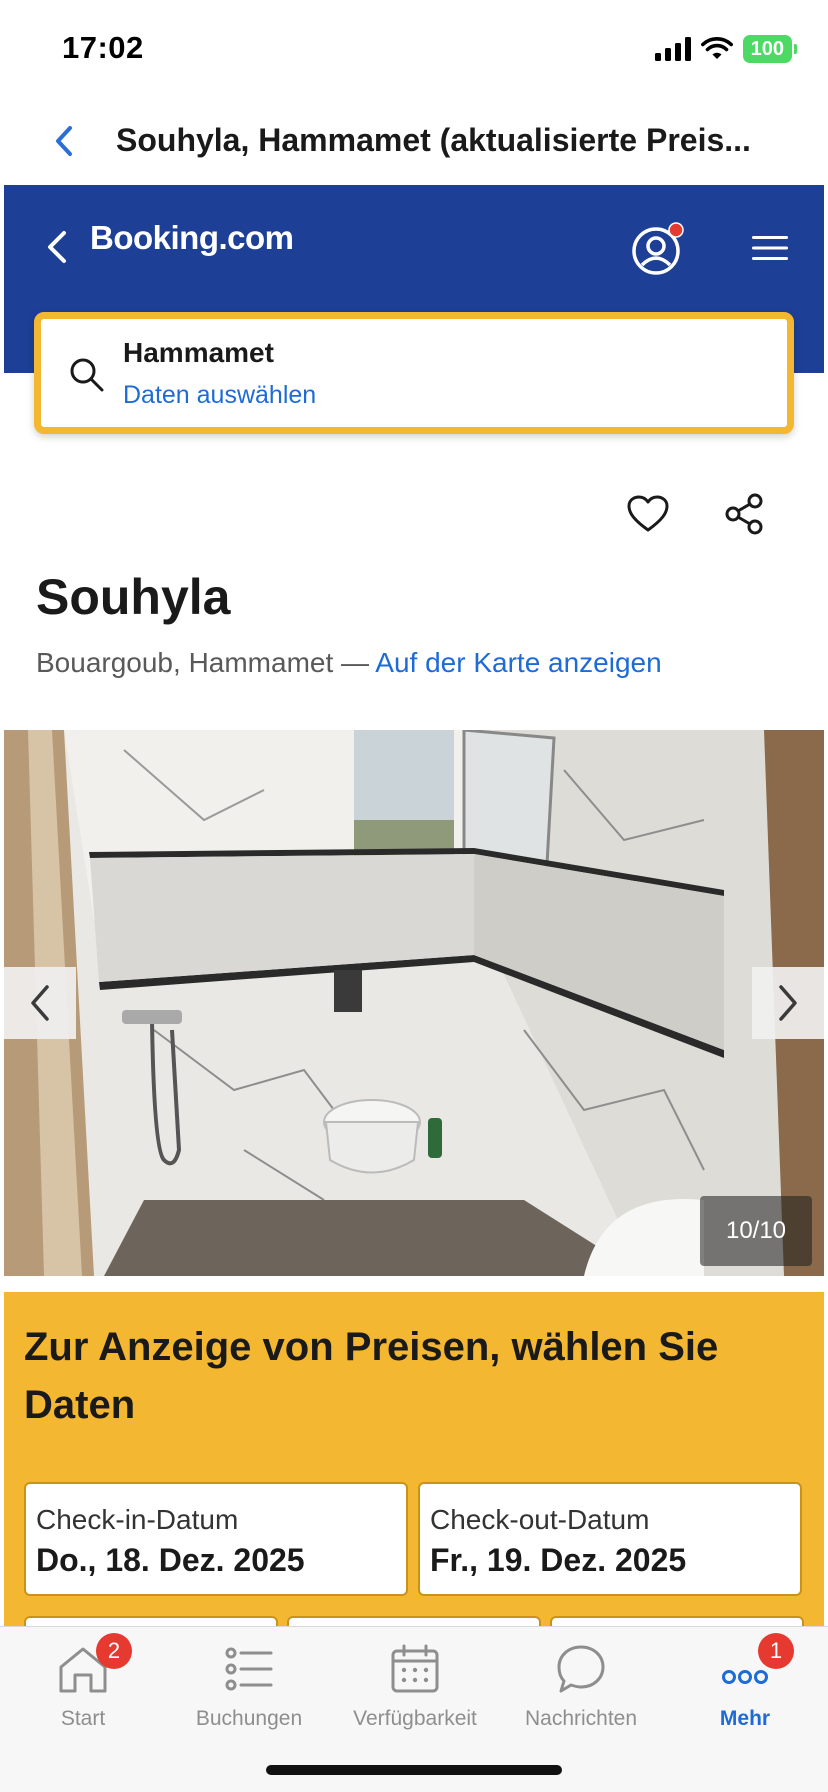 Image resolution: width=828 pixels, height=1792 pixels. I want to click on status-icons: 100, so click(726, 49).